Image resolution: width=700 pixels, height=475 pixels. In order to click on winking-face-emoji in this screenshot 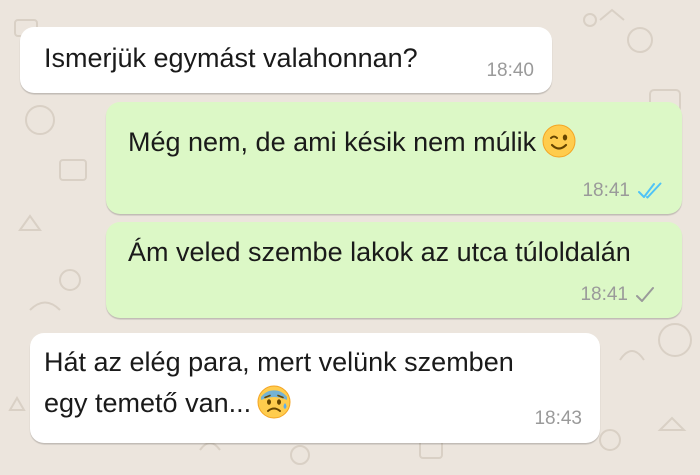, I will do `click(559, 141)`.